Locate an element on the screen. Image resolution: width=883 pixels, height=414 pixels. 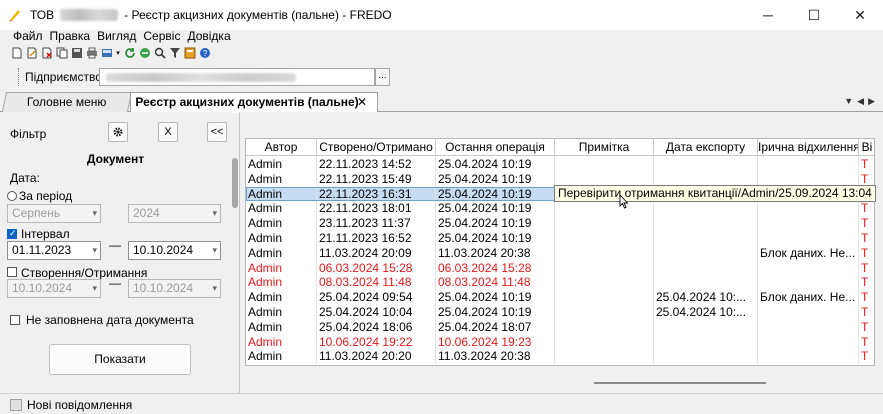
menu-service: Сервіс is located at coordinates (161, 36).